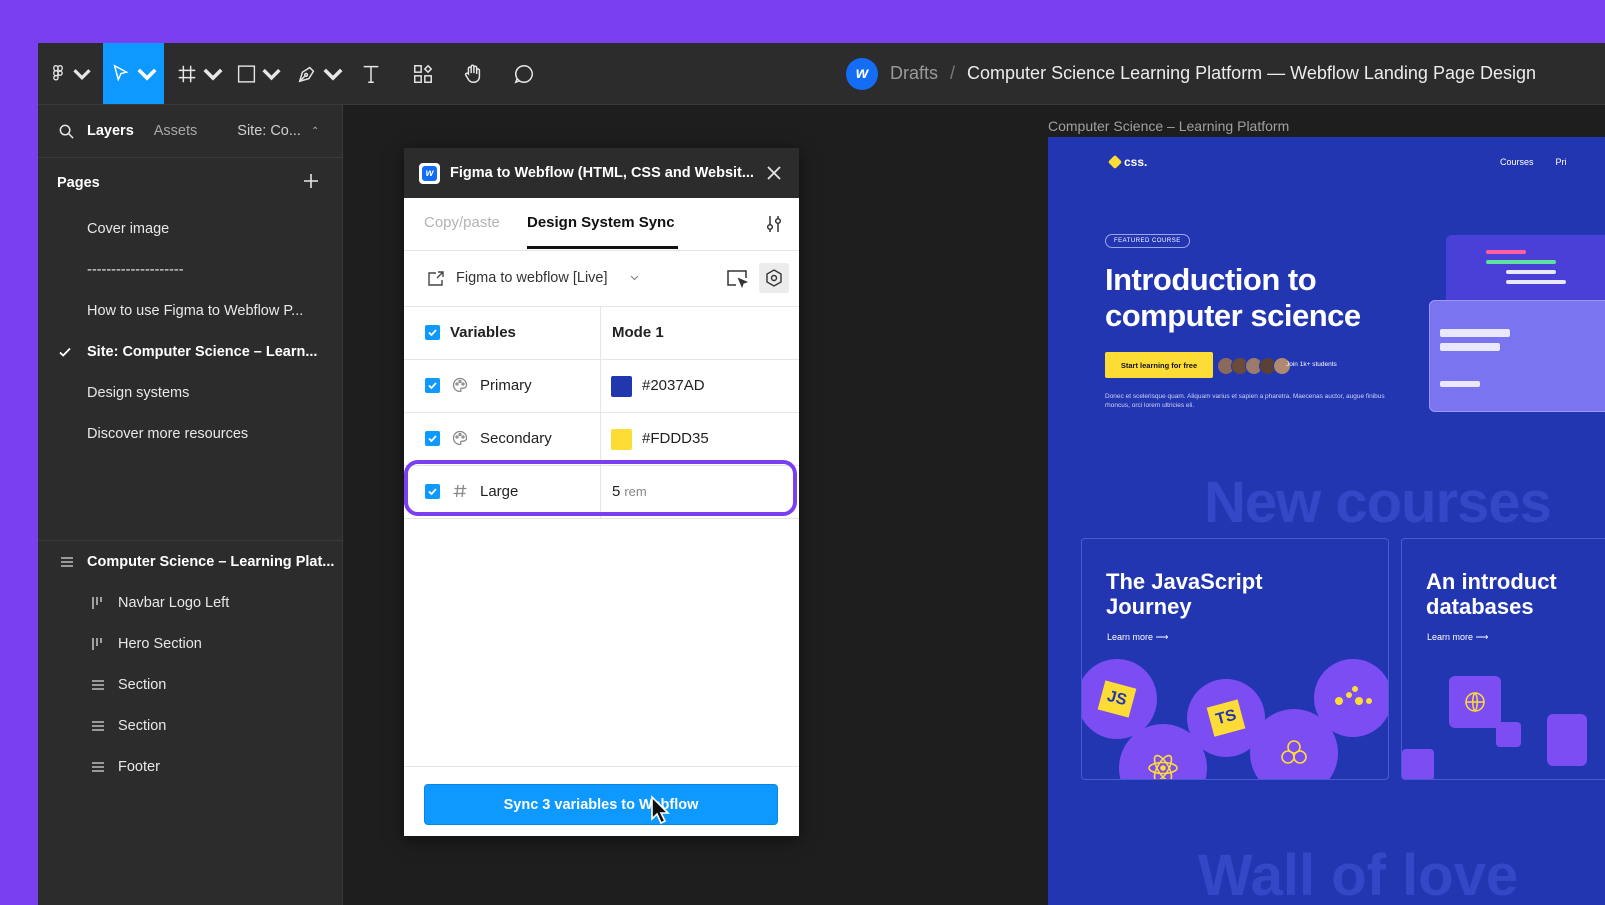  What do you see at coordinates (774, 224) in the screenshot?
I see `settings-sliders-icon` at bounding box center [774, 224].